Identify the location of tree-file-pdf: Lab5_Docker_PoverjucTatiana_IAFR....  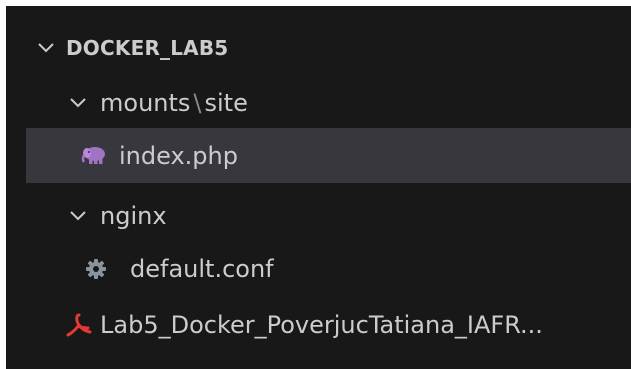
(318, 324).